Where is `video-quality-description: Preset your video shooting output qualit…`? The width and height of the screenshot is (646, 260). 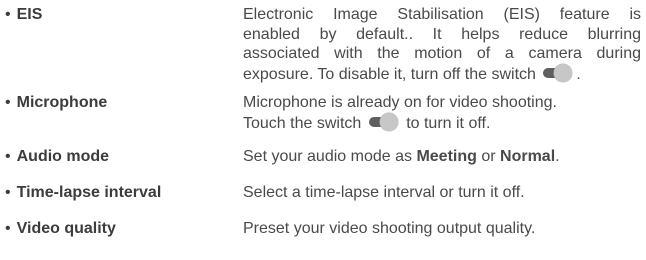 video-quality-description: Preset your video shooting output qualit… is located at coordinates (389, 228).